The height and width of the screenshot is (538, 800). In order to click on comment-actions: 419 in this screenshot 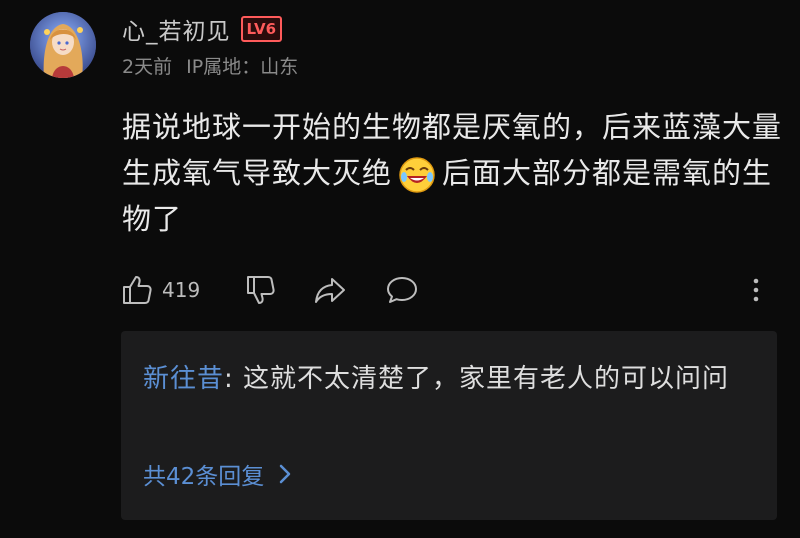, I will do `click(450, 290)`.